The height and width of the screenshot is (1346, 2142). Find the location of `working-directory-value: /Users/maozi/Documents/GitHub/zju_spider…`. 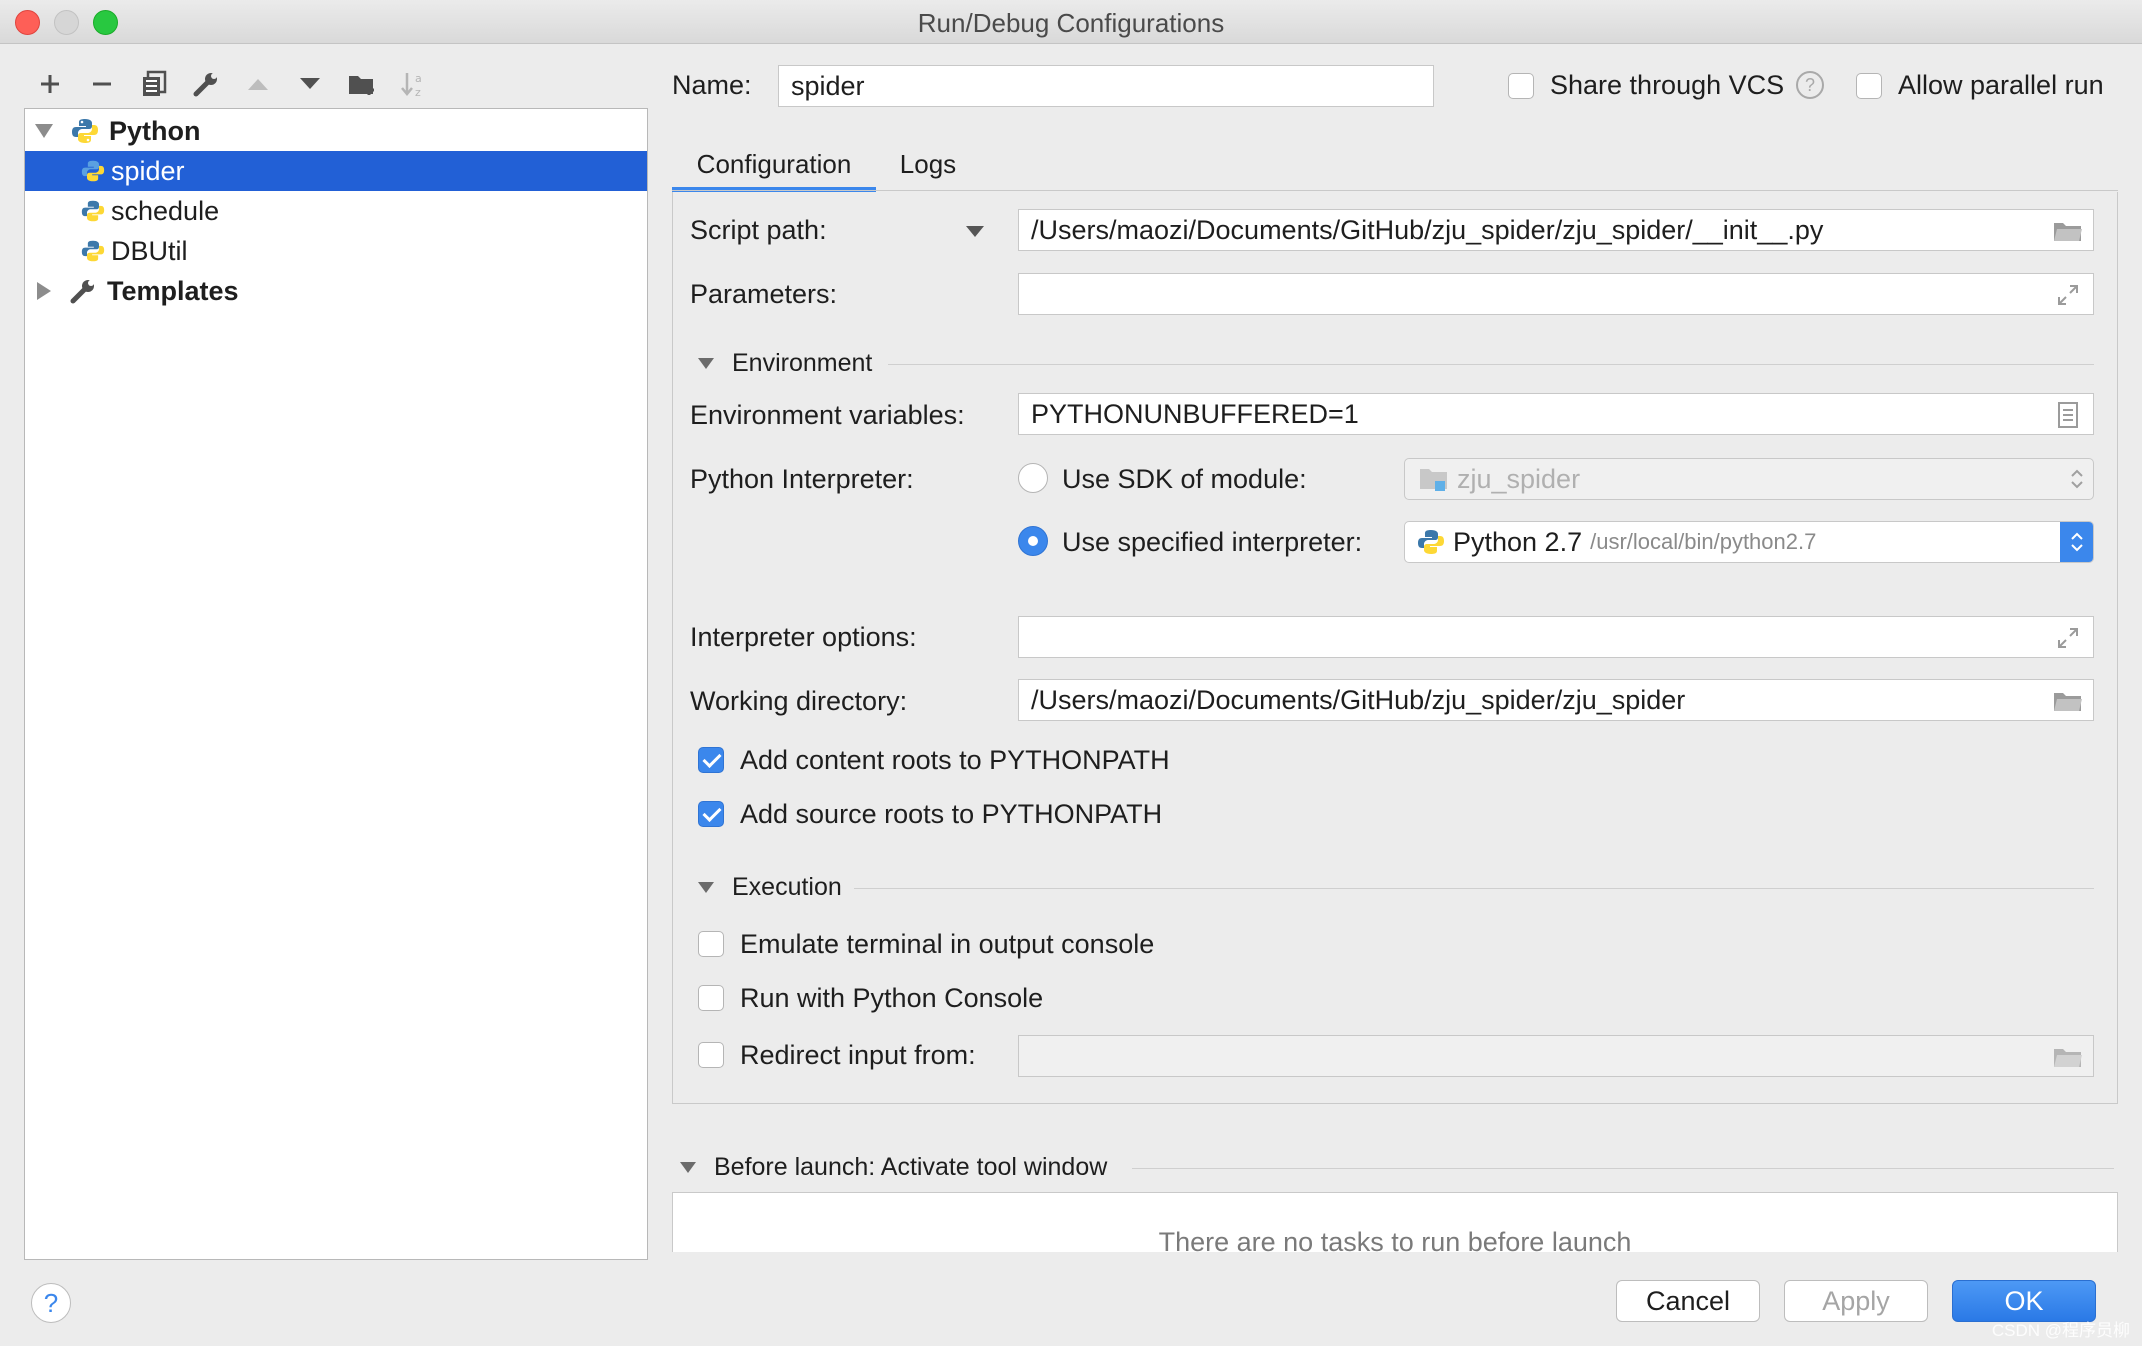

working-directory-value: /Users/maozi/Documents/GitHub/zju_spider… is located at coordinates (1358, 699).